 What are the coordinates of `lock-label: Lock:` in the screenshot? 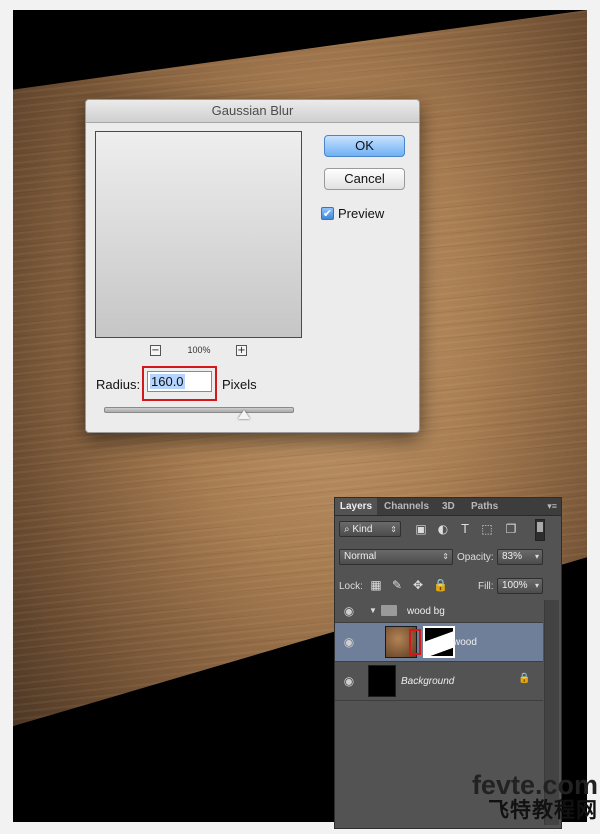 It's located at (351, 586).